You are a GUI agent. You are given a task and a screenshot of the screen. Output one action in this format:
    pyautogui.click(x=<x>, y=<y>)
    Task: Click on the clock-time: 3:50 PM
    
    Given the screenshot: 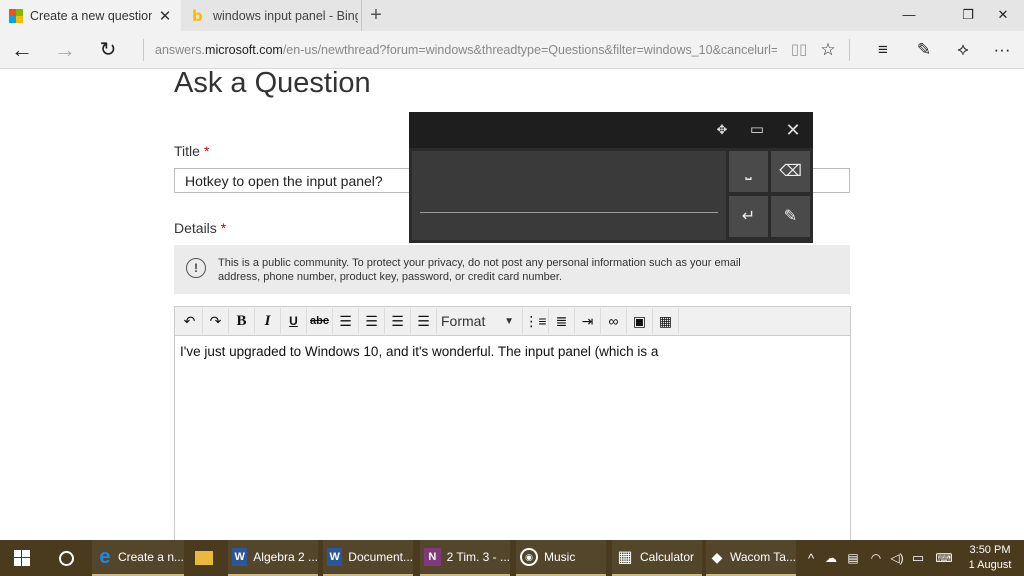 What is the action you would take?
    pyautogui.click(x=990, y=550)
    